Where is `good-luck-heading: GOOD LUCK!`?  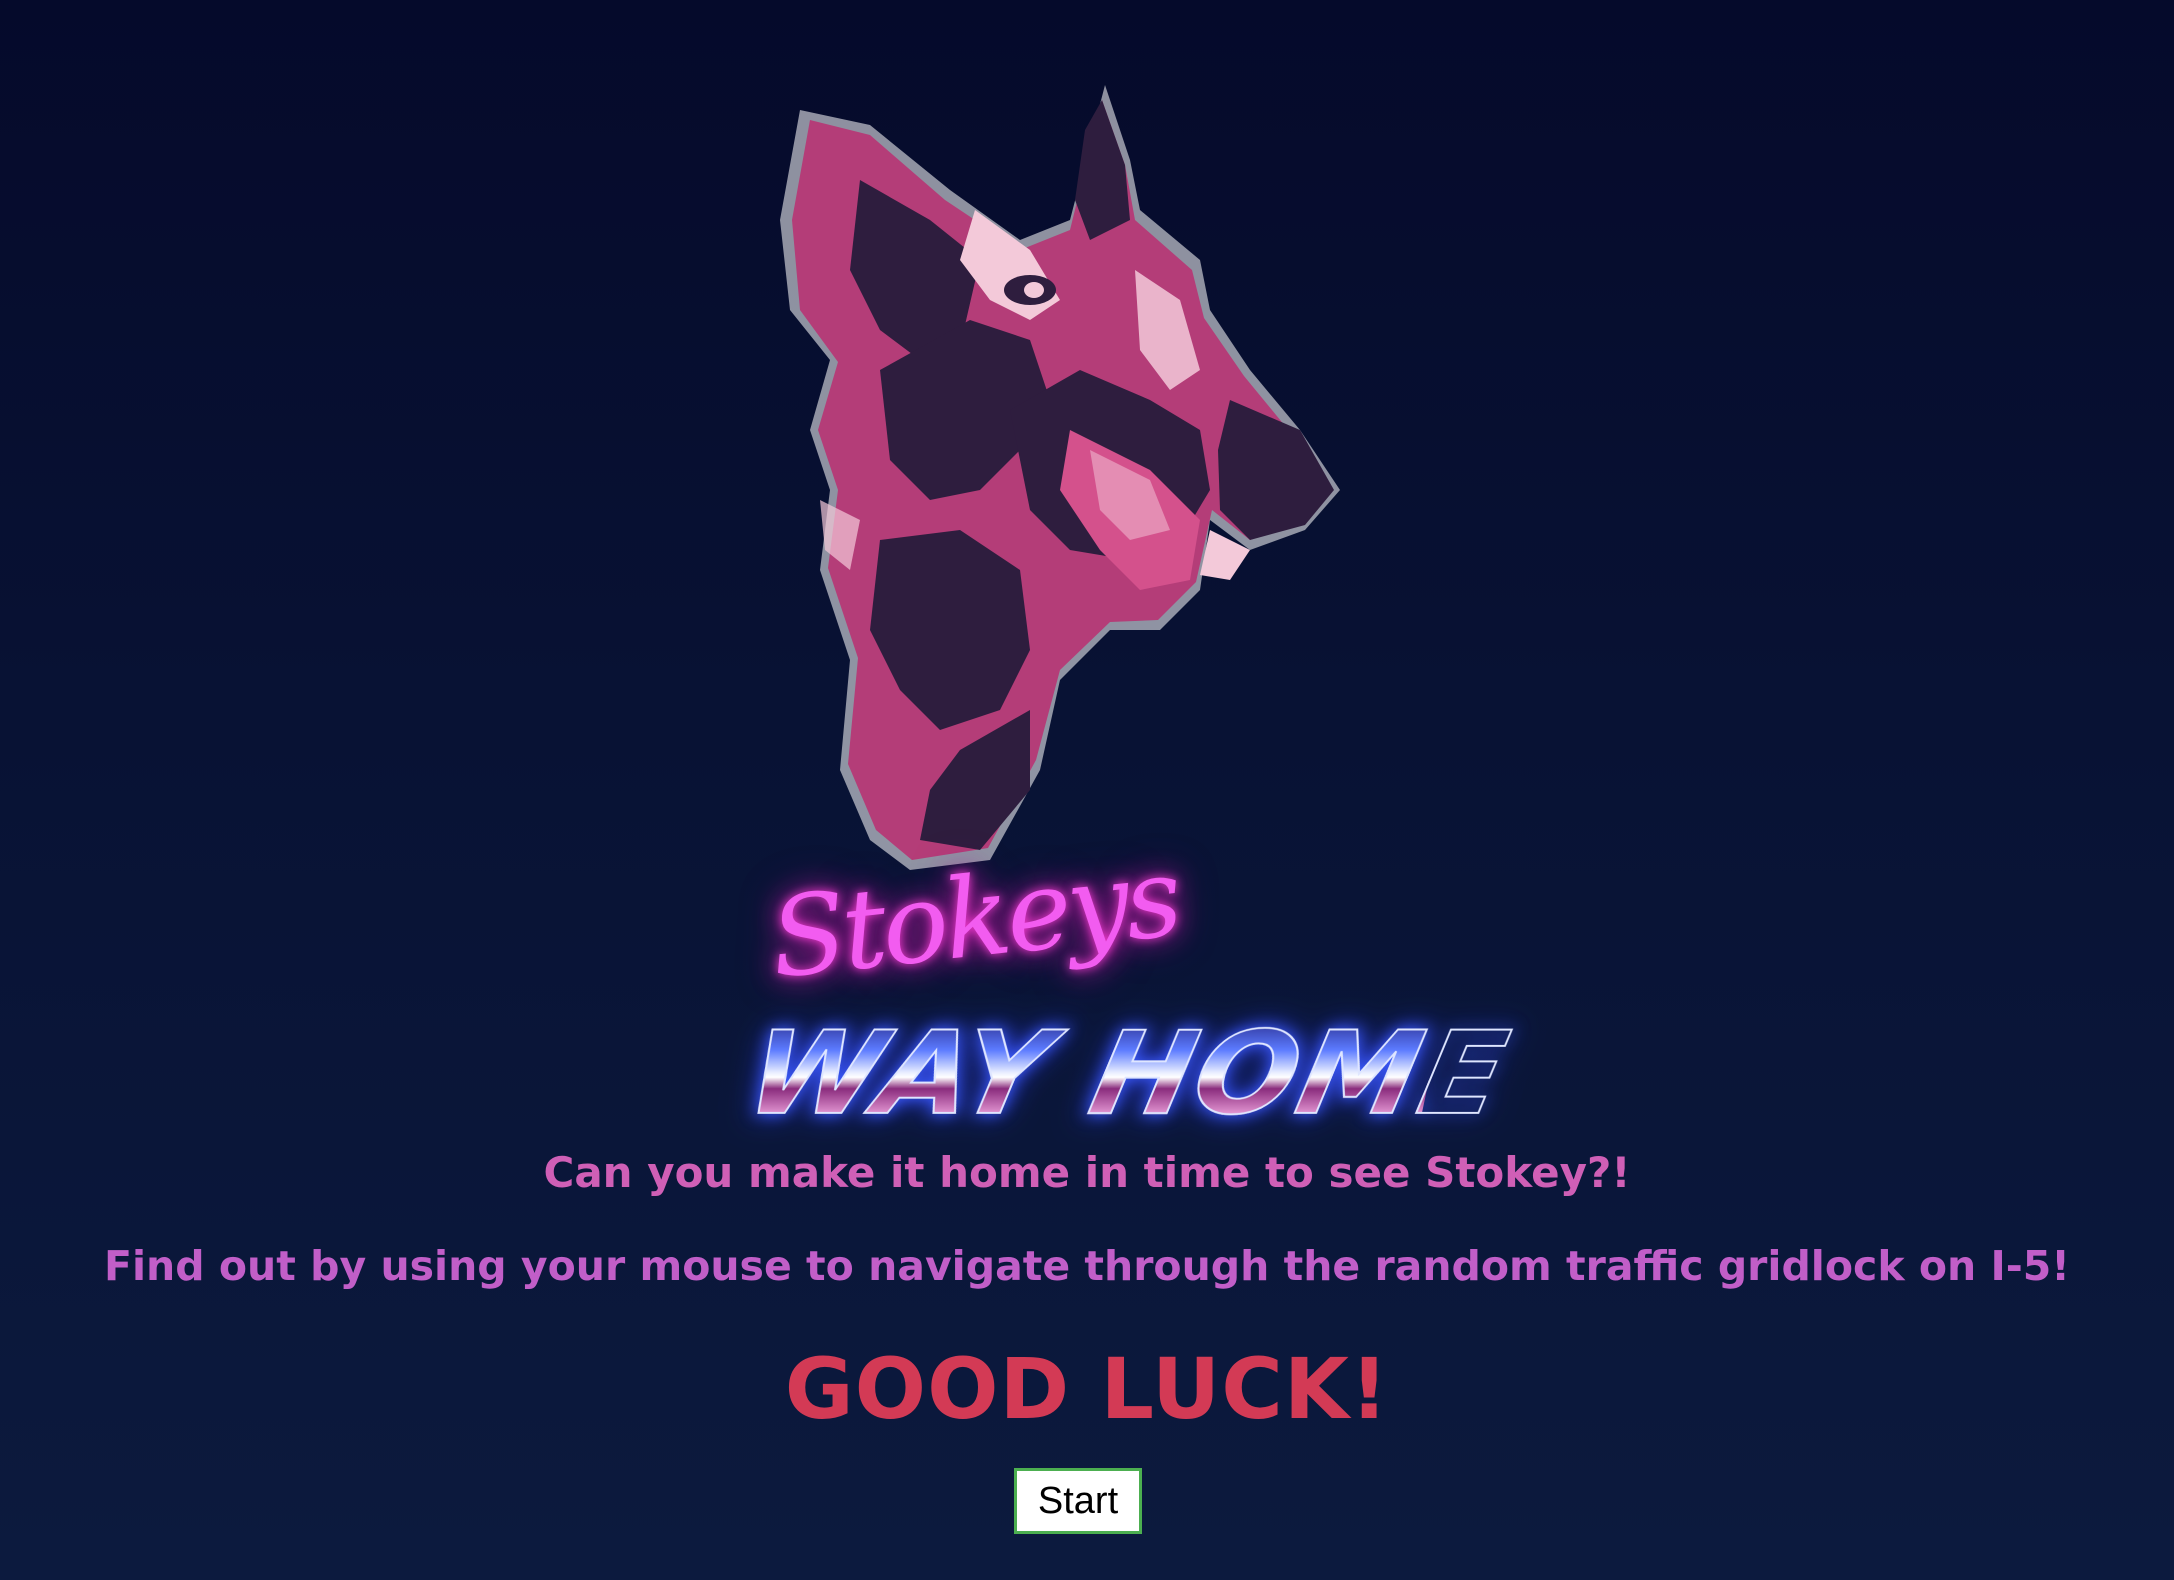 good-luck-heading: GOOD LUCK! is located at coordinates (1087, 1389).